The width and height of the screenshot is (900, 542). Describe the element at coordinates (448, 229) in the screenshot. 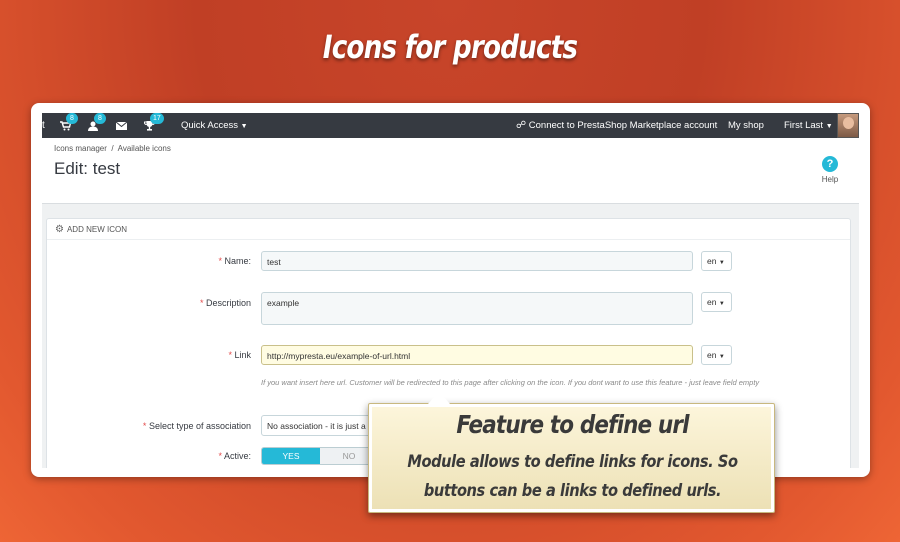

I see `panel-heading: ⚙ ADD NEW ICON` at that location.